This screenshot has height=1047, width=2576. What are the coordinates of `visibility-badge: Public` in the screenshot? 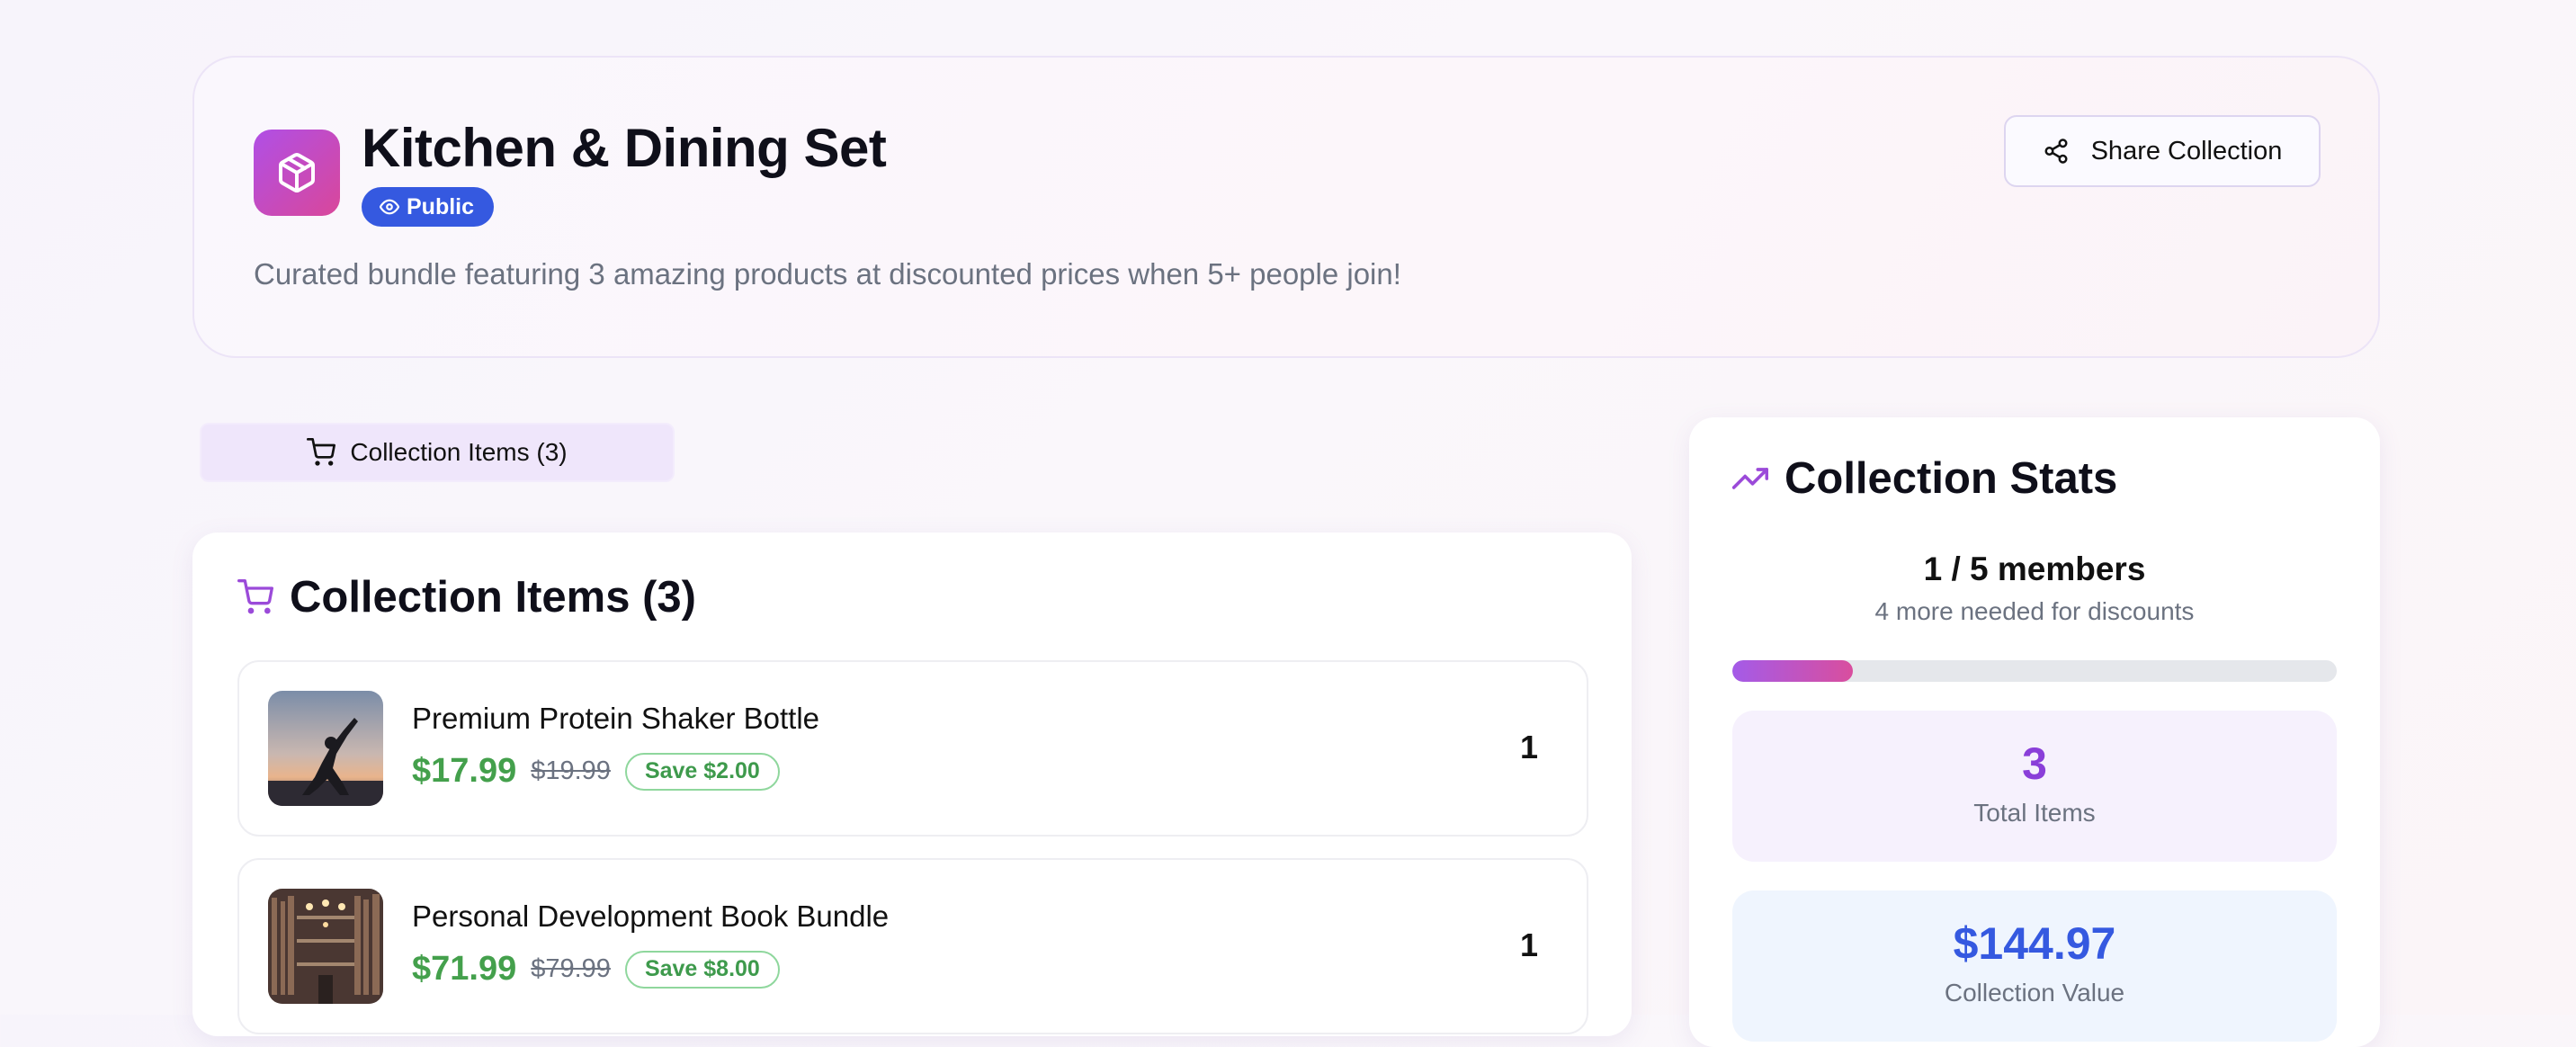 It's located at (428, 207).